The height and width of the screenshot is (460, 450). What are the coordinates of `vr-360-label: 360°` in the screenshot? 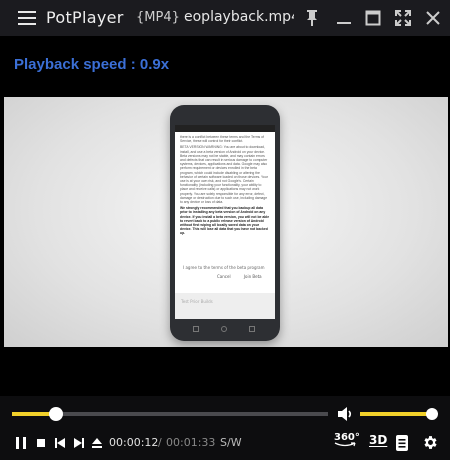 It's located at (347, 437).